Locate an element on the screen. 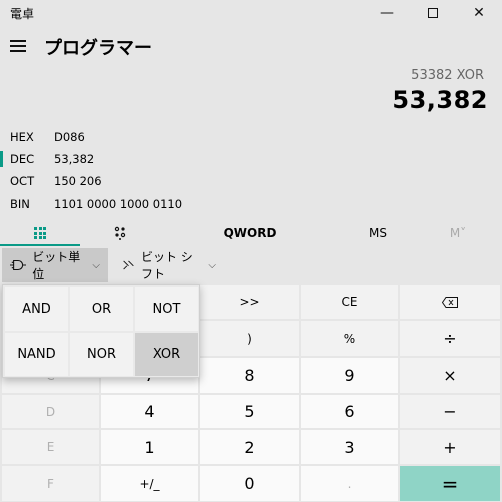 This screenshot has height=502, width=502. tab-full-keypad is located at coordinates (40, 233).